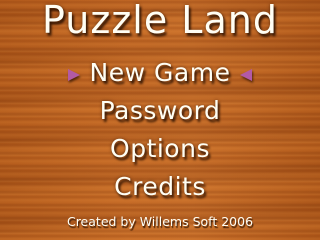 The image size is (320, 240). Describe the element at coordinates (160, 110) in the screenshot. I see `menu-item-label: Password` at that location.